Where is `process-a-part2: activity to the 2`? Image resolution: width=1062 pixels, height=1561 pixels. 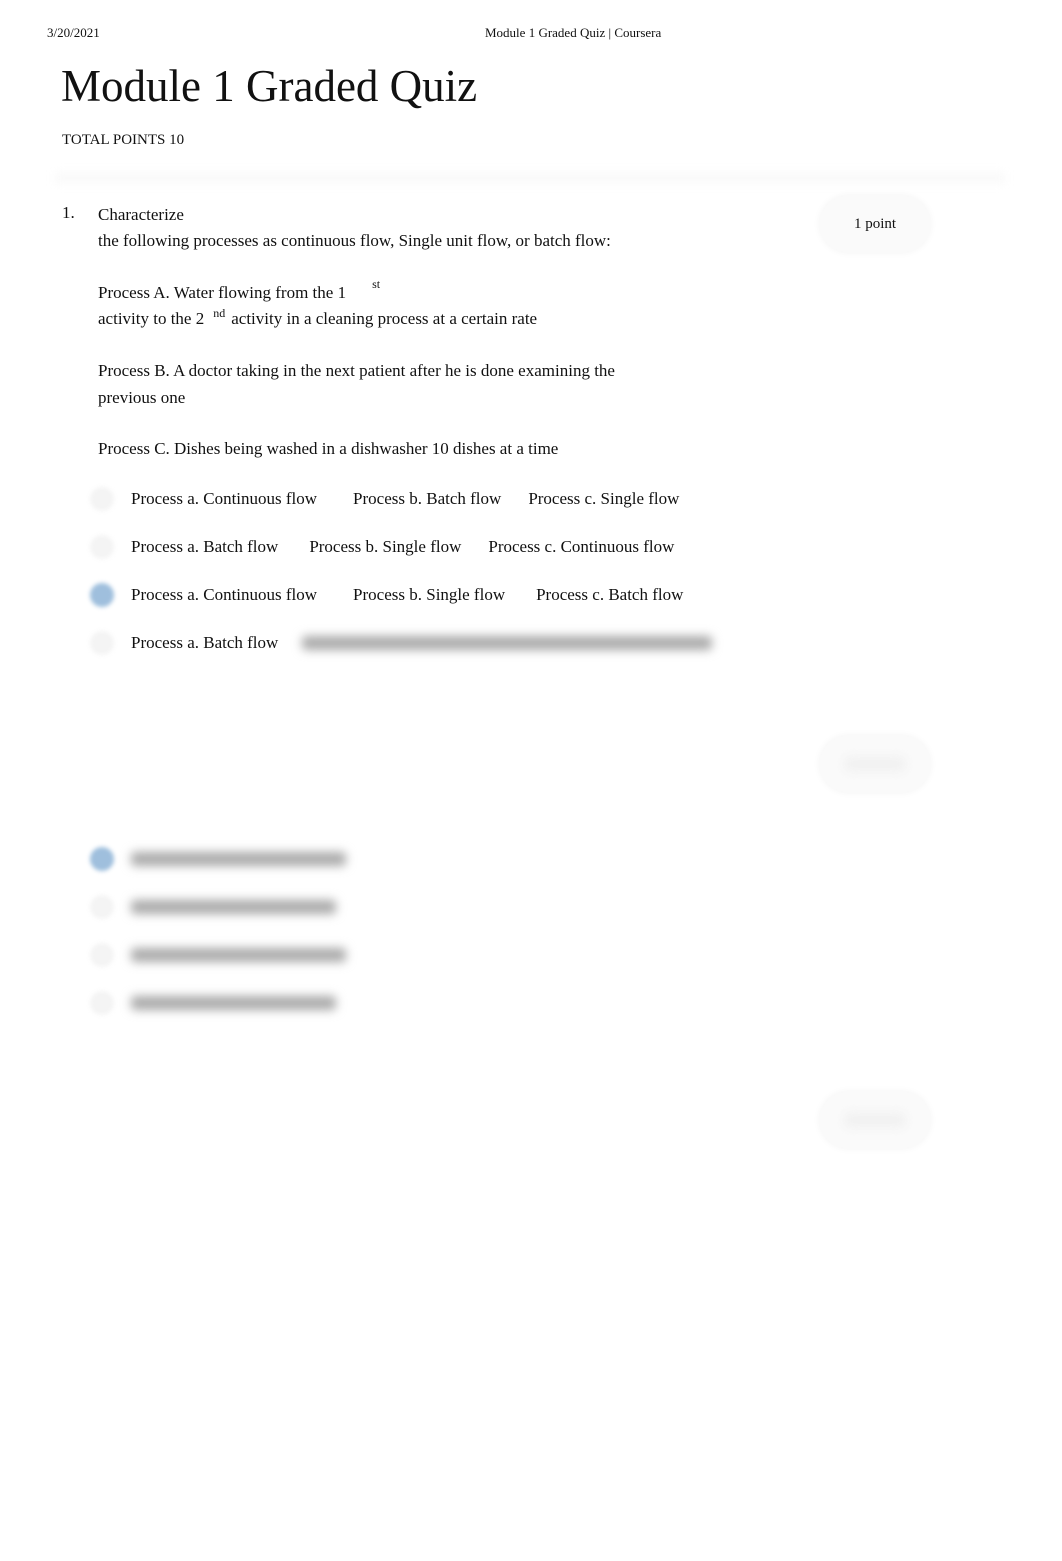
process-a-part2: activity to the 2 is located at coordinates (151, 318).